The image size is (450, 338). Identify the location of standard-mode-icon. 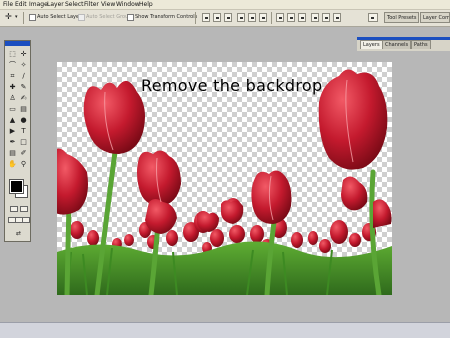
(14, 209).